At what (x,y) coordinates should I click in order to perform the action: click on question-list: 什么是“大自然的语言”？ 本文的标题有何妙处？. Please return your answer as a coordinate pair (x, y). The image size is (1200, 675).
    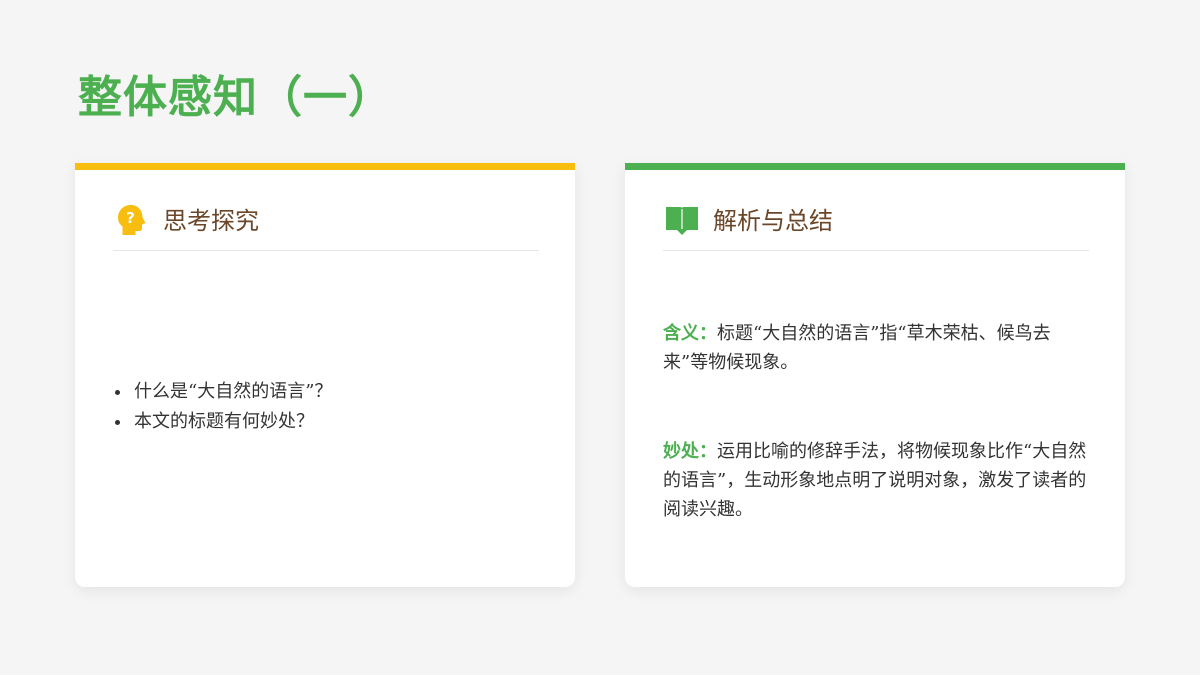
    Looking at the image, I should click on (223, 407).